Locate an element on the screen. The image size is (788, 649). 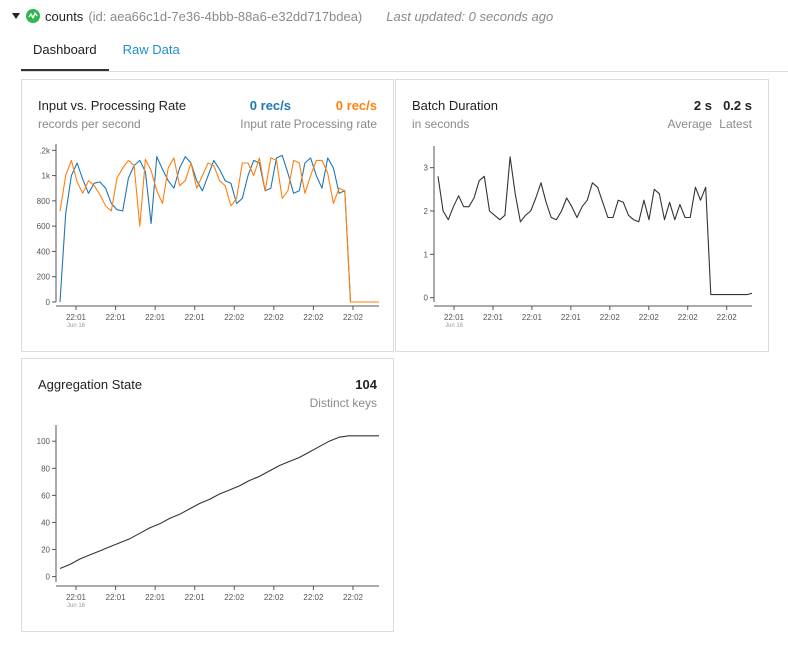
y-tick-label: 2 is located at coordinates (426, 211).